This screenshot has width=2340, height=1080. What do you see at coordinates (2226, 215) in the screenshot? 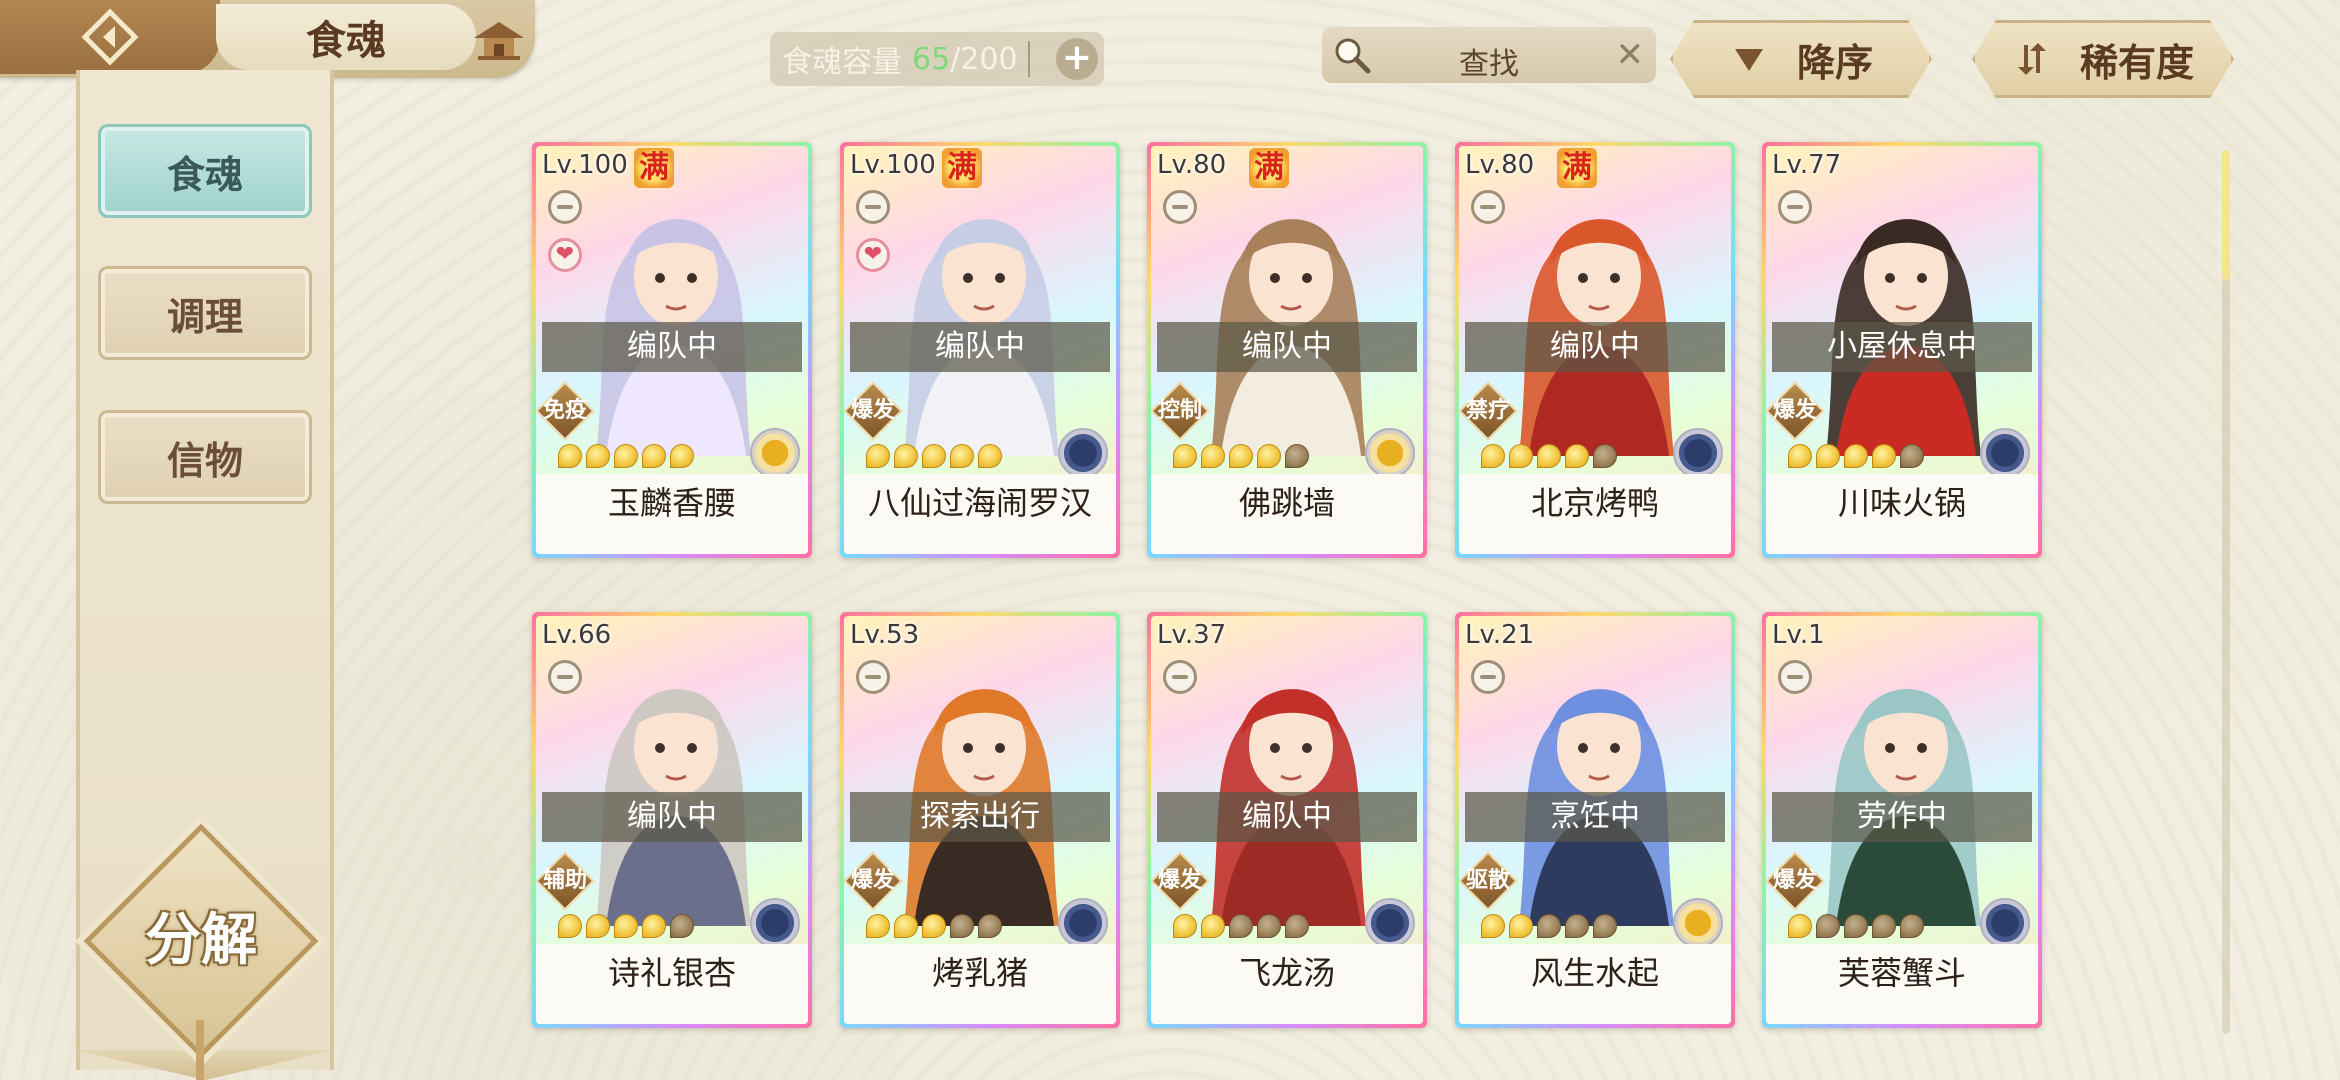
I see `scrollbar-thumb` at bounding box center [2226, 215].